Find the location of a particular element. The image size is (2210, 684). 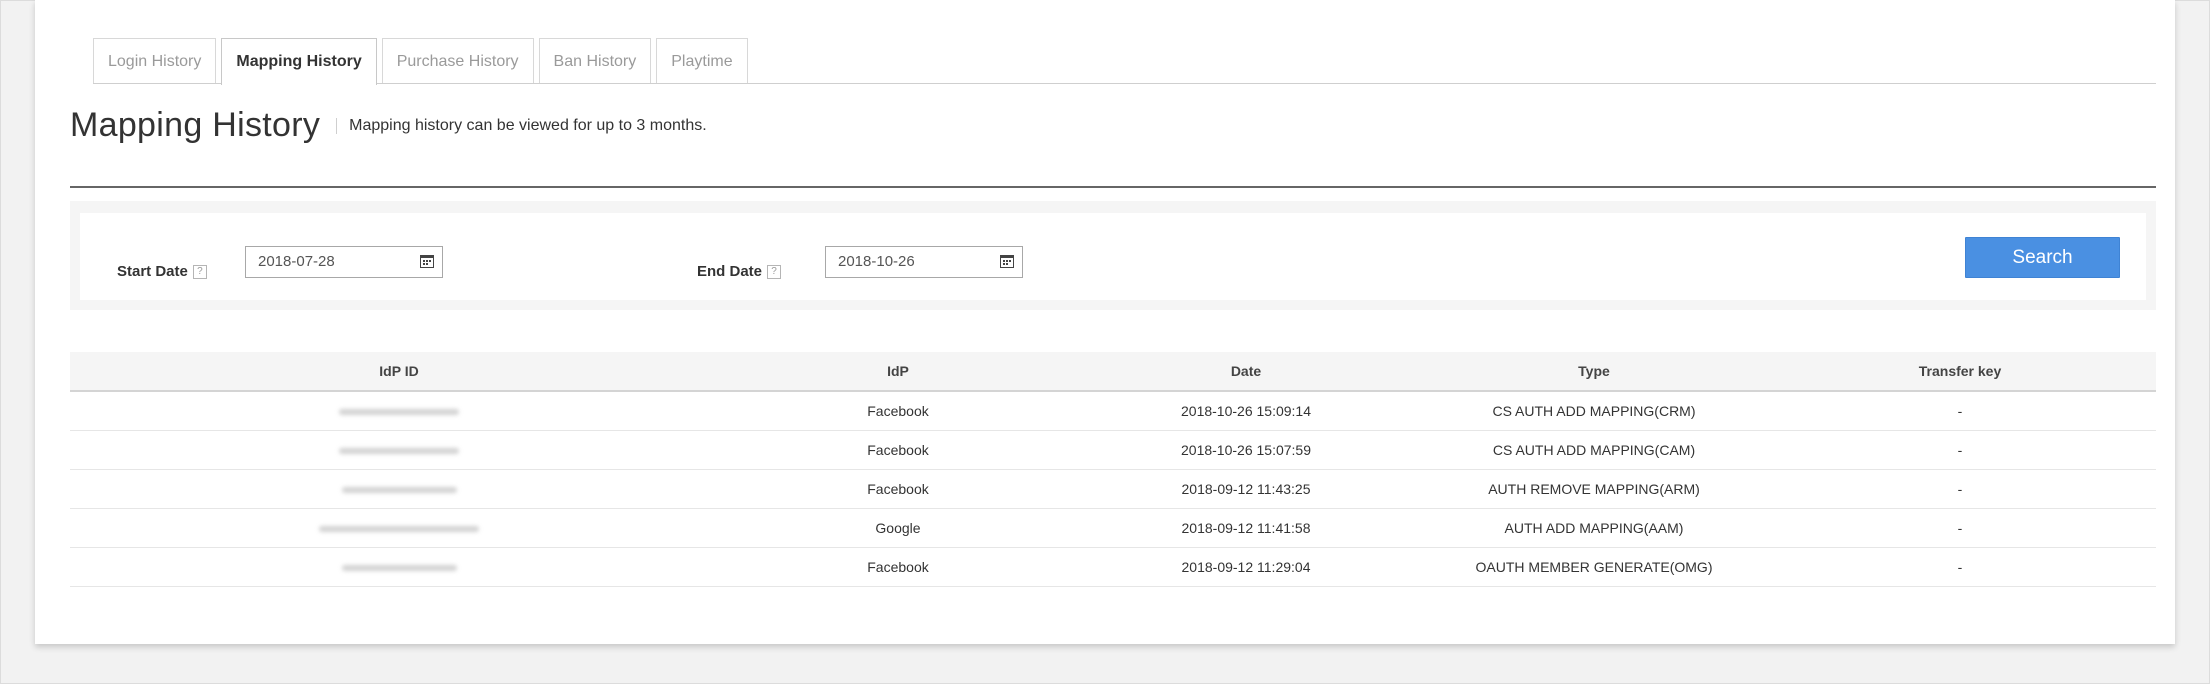

title-divider is located at coordinates (1113, 187).